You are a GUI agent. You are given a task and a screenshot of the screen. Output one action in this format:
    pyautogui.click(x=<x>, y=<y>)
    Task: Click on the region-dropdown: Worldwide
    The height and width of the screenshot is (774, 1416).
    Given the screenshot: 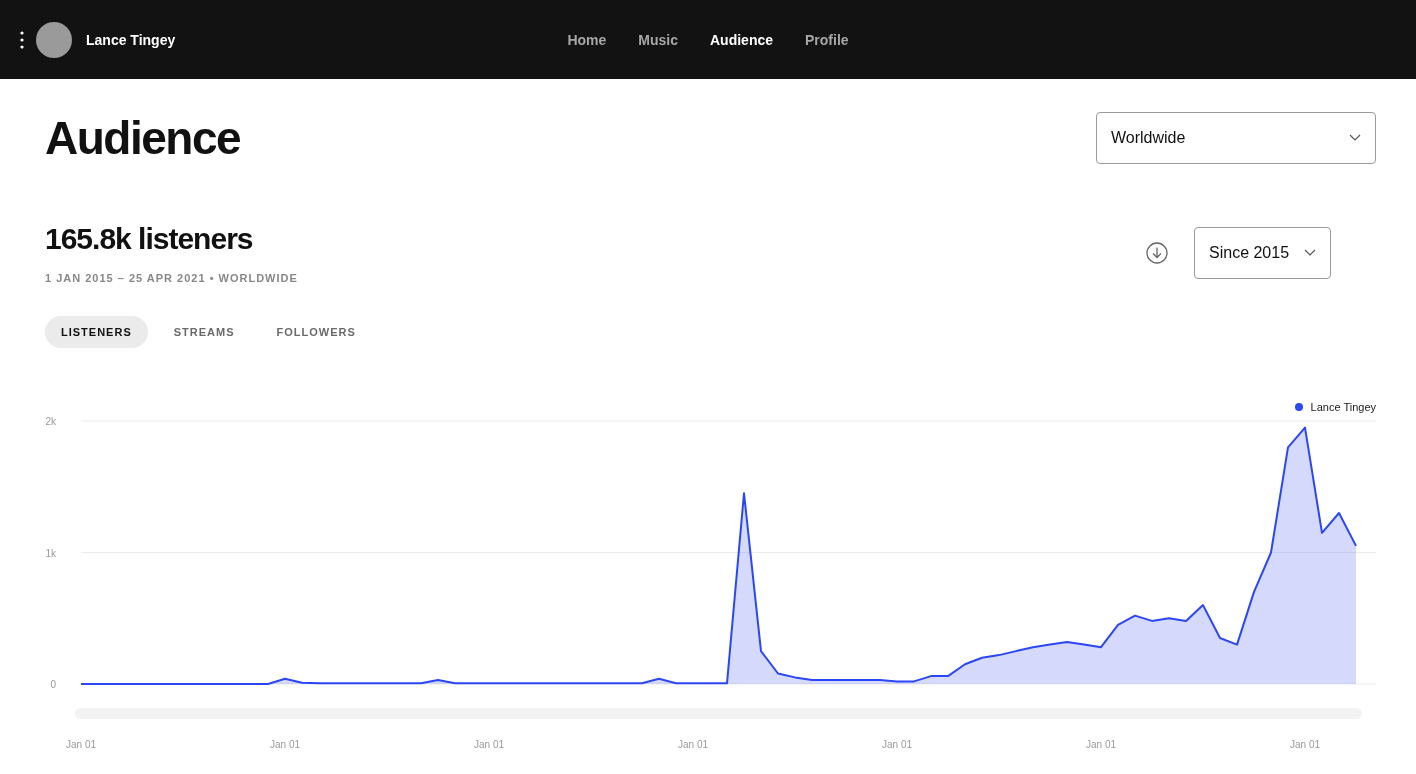 What is the action you would take?
    pyautogui.click(x=1236, y=138)
    